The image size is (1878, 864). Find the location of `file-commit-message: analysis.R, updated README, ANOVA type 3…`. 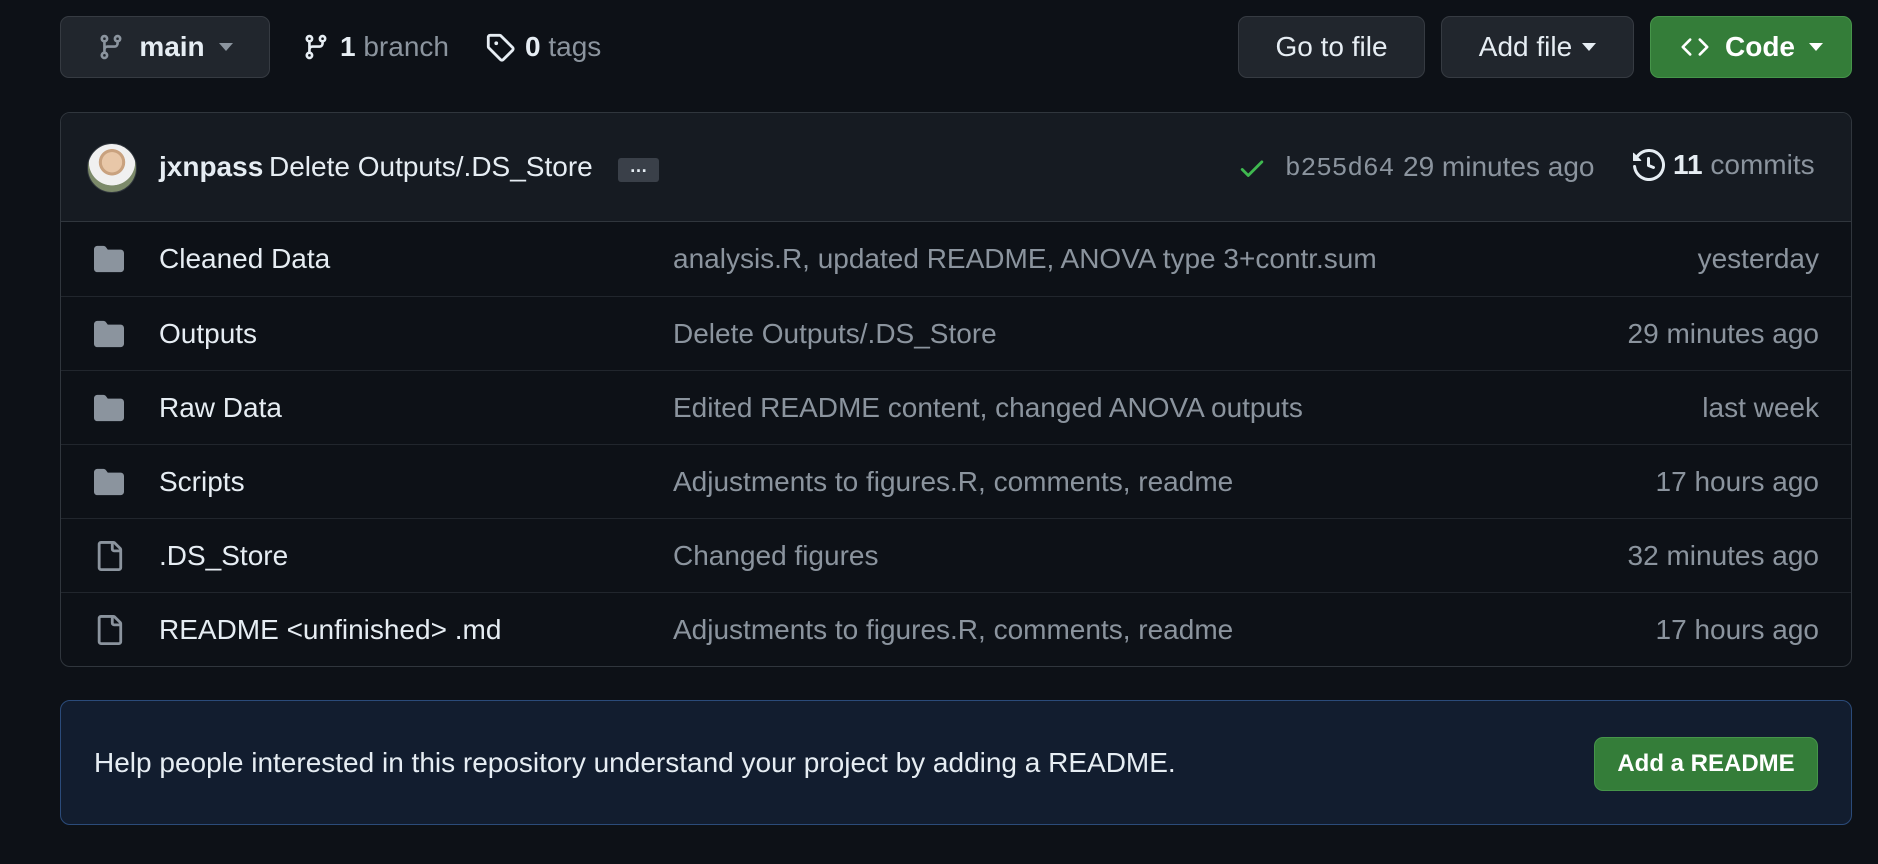

file-commit-message: analysis.R, updated README, ANOVA type 3… is located at coordinates (1025, 259).